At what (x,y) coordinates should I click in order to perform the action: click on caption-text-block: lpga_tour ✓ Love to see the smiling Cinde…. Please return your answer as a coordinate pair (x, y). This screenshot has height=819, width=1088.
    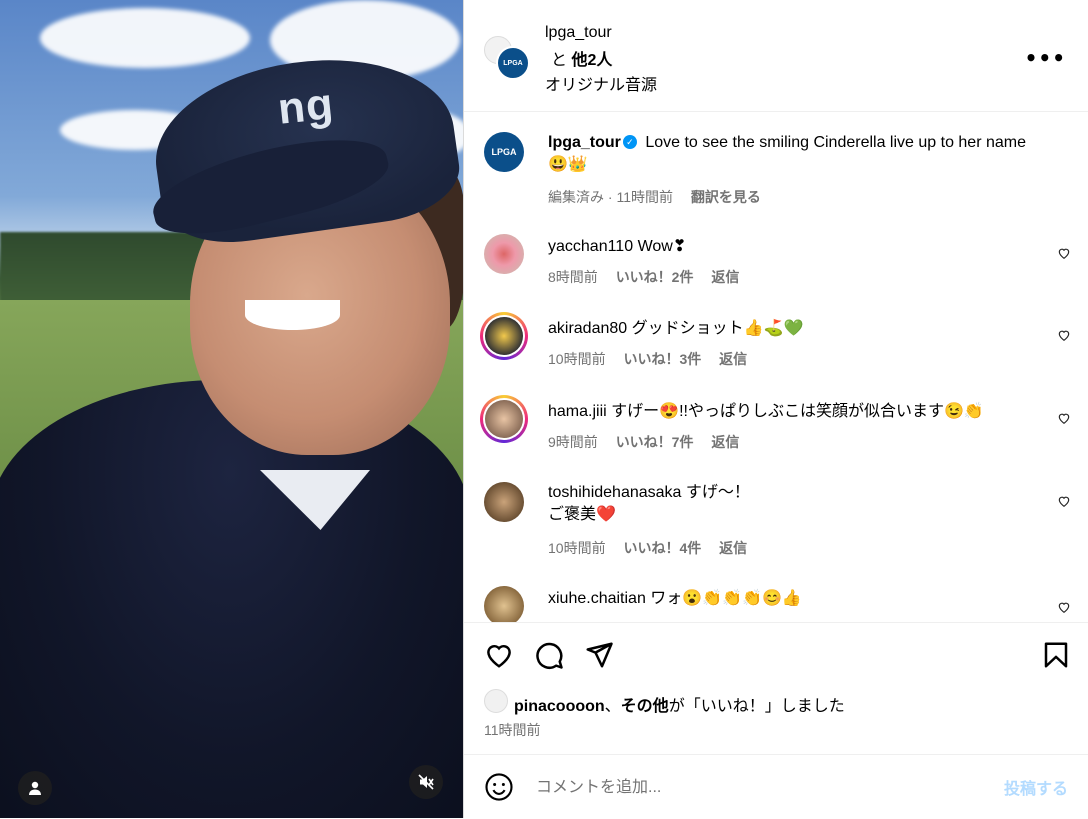
    Looking at the image, I should click on (793, 154).